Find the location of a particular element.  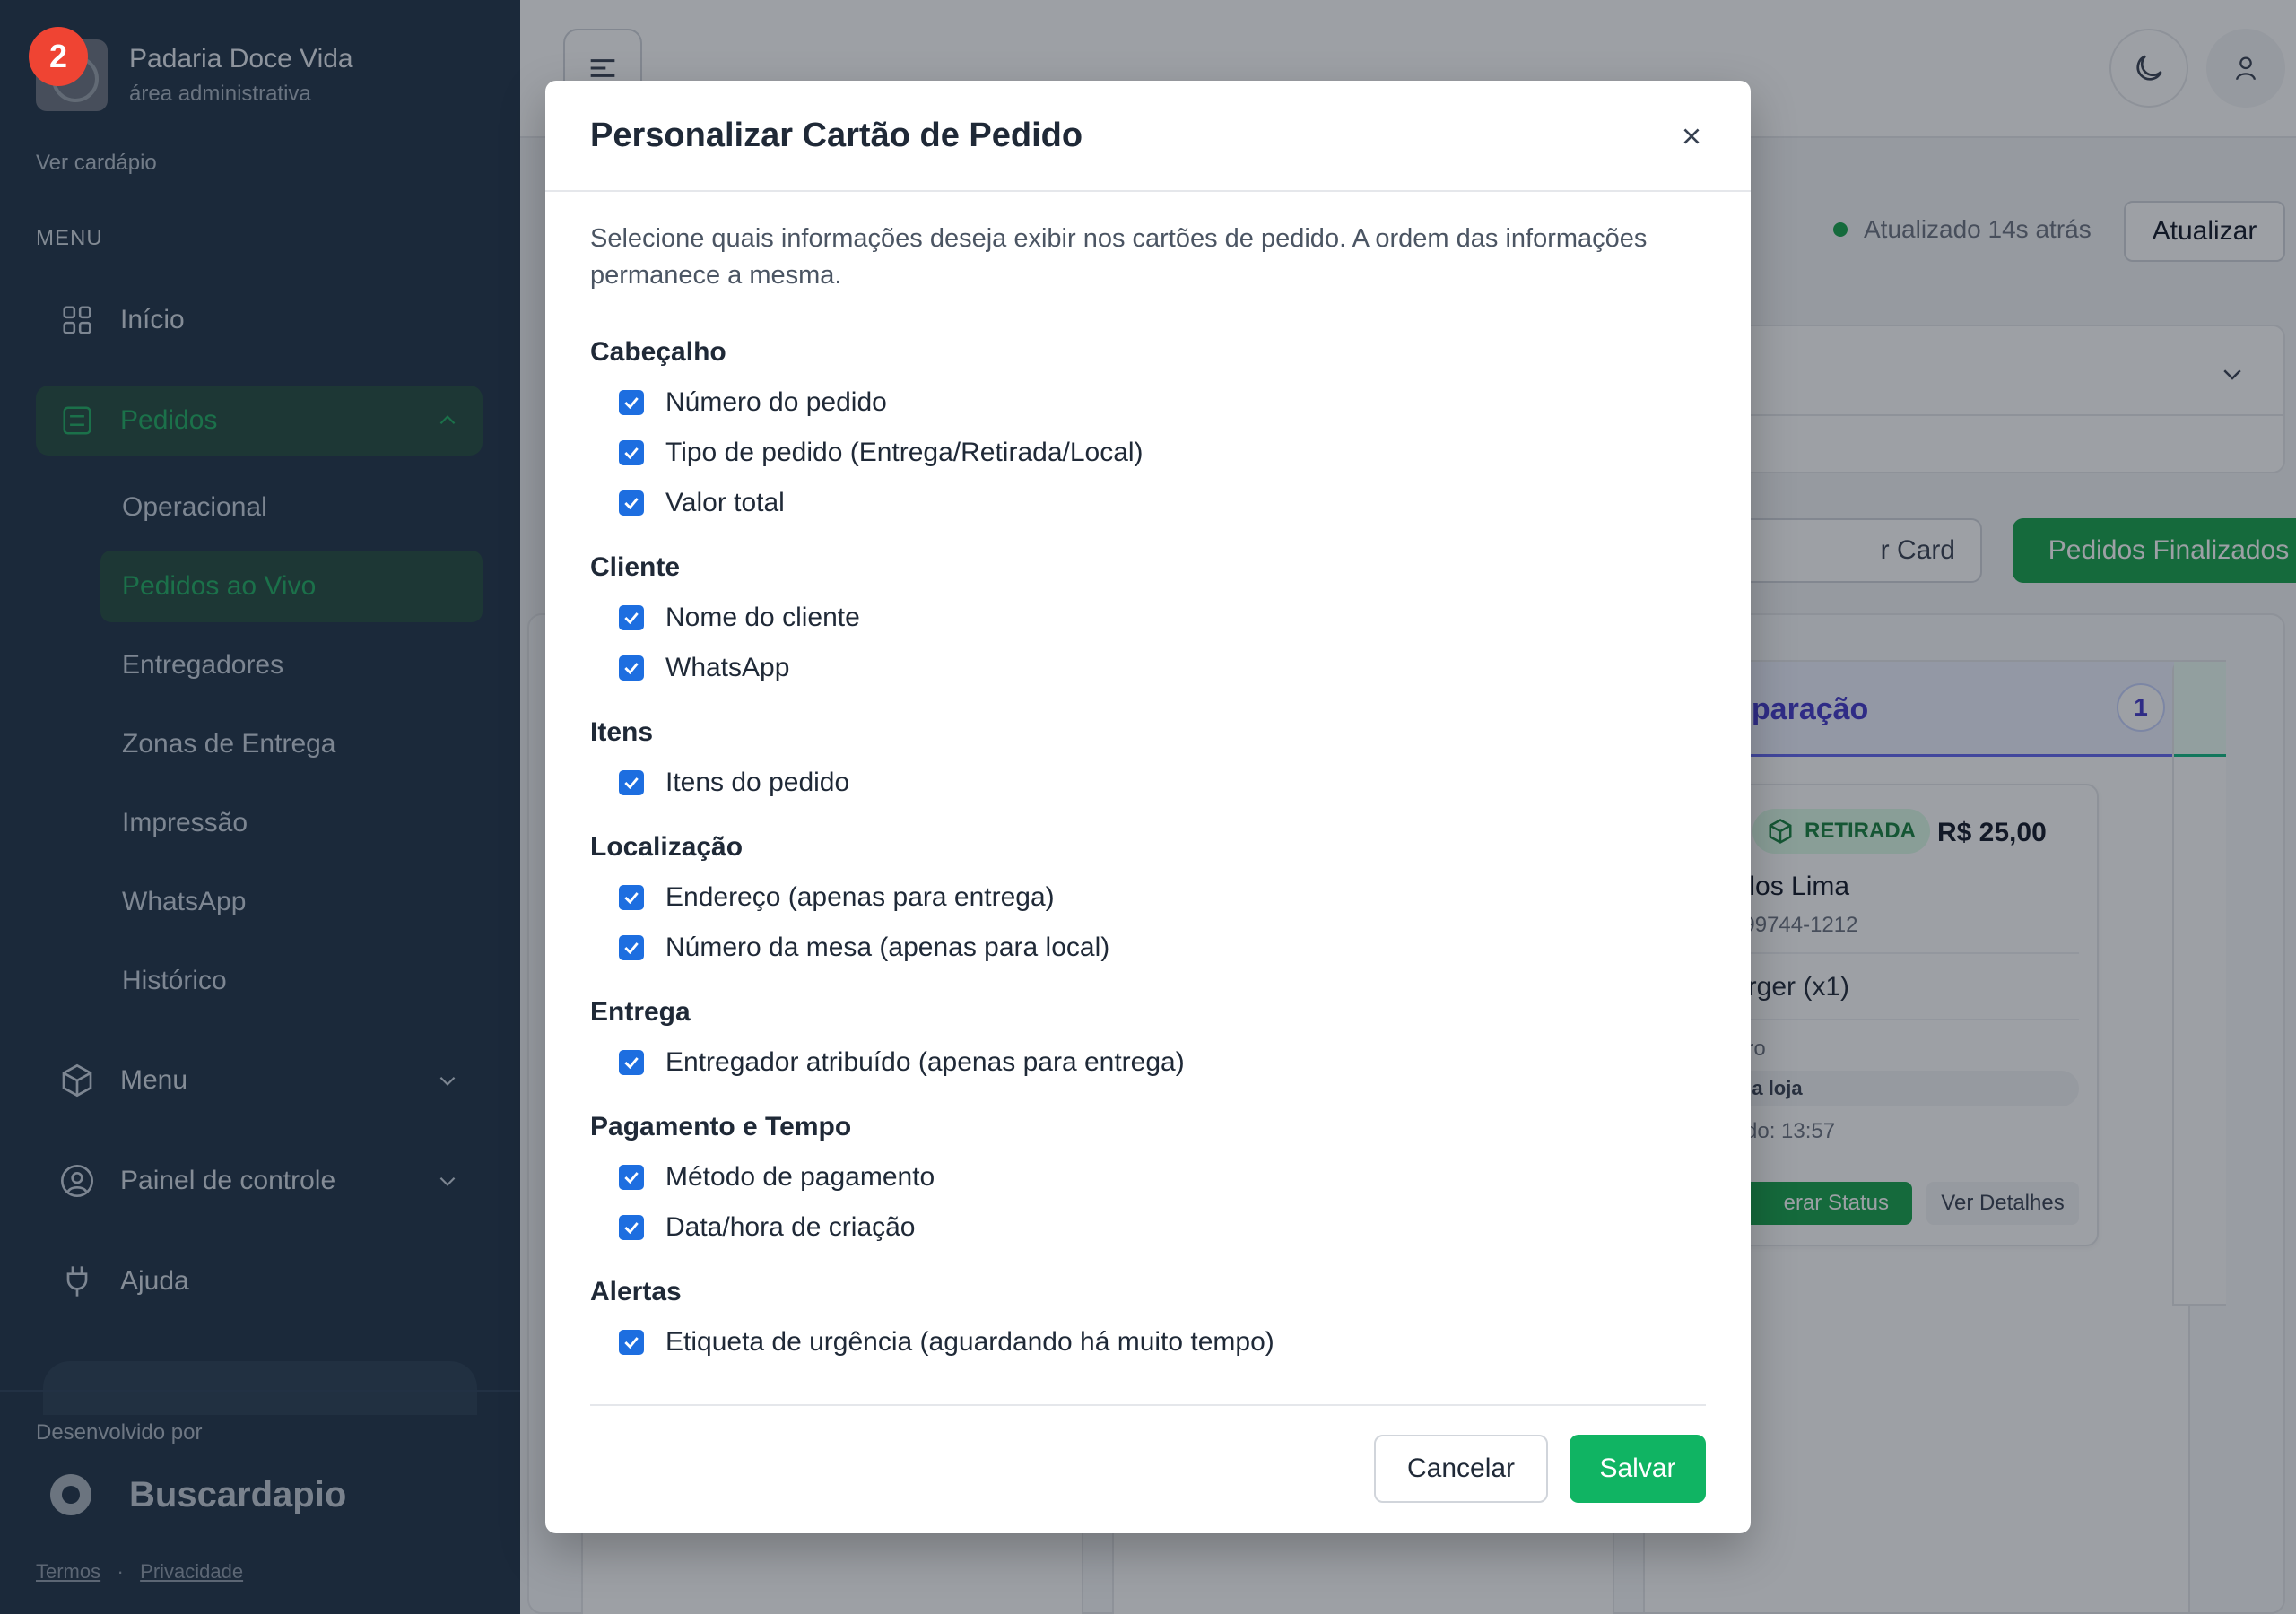

section-itens: Itens is located at coordinates (622, 732).